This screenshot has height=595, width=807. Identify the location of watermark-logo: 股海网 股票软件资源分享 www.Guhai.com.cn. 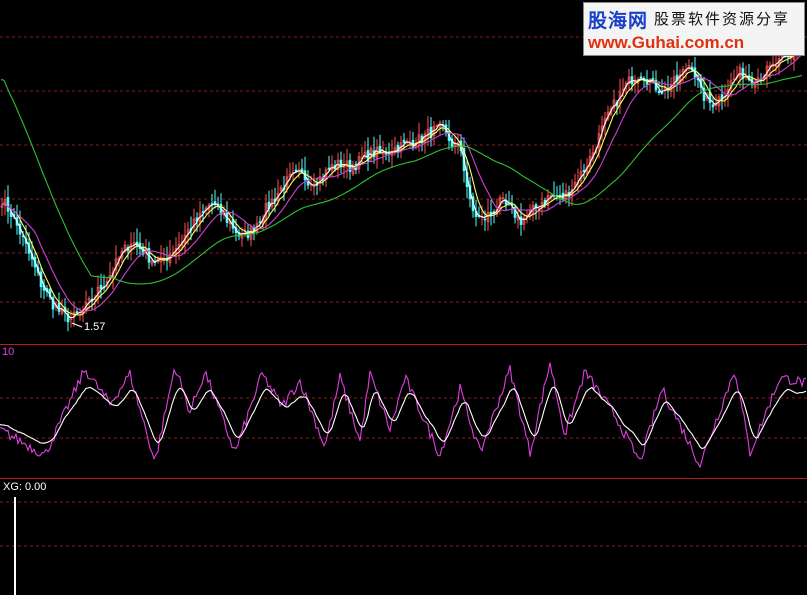
(694, 29).